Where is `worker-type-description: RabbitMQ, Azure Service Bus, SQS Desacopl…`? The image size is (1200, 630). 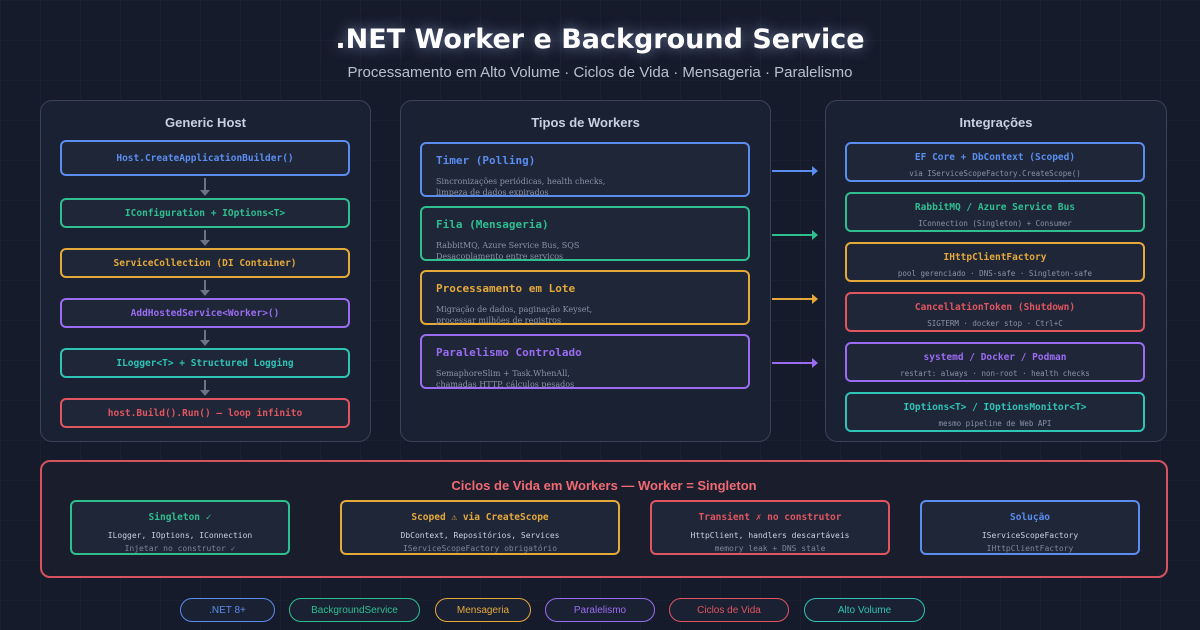 worker-type-description: RabbitMQ, Azure Service Bus, SQS Desacopl… is located at coordinates (507, 251).